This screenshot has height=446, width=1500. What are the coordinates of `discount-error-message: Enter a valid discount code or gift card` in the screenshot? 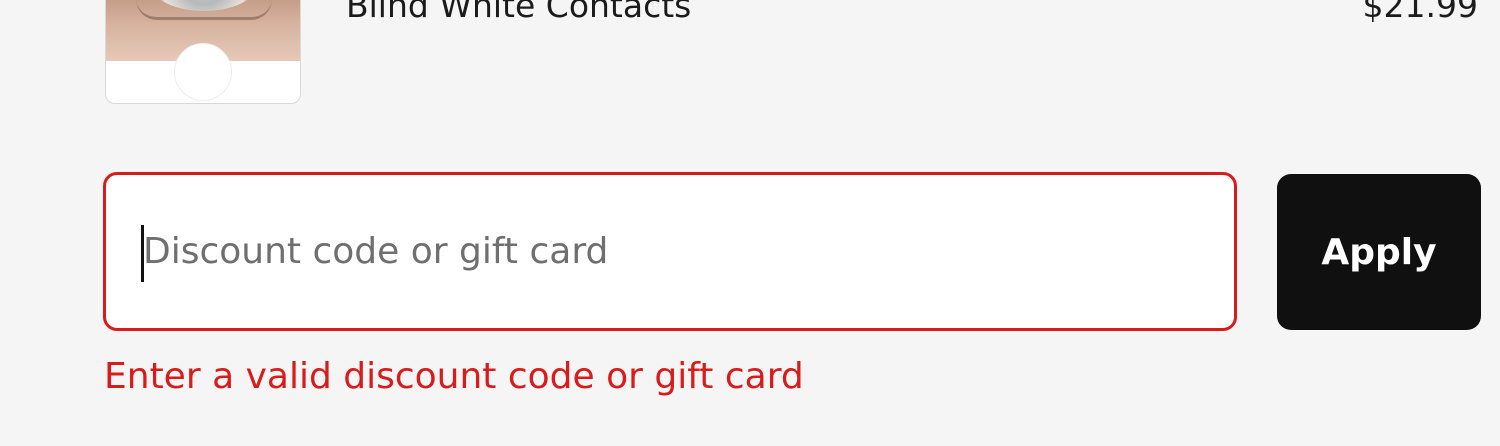 It's located at (454, 376).